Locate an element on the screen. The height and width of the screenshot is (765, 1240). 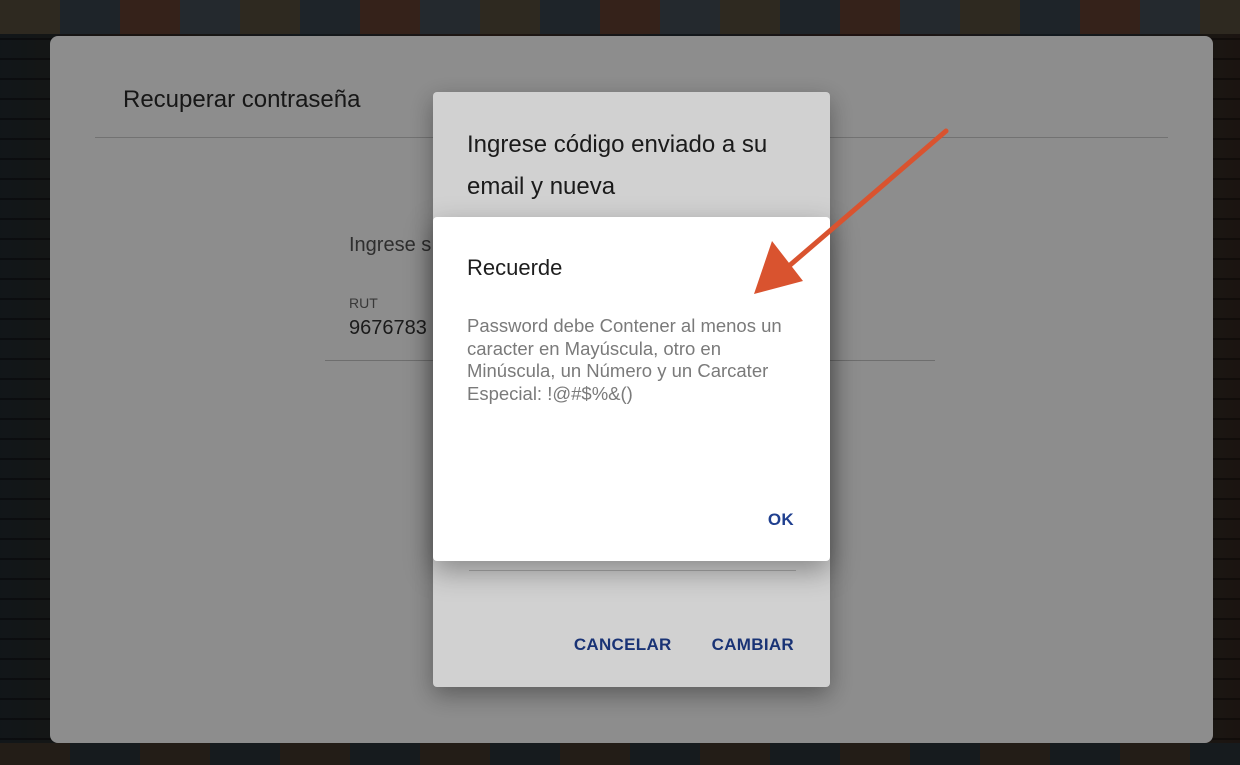
alert-title: Recuerde is located at coordinates (515, 267).